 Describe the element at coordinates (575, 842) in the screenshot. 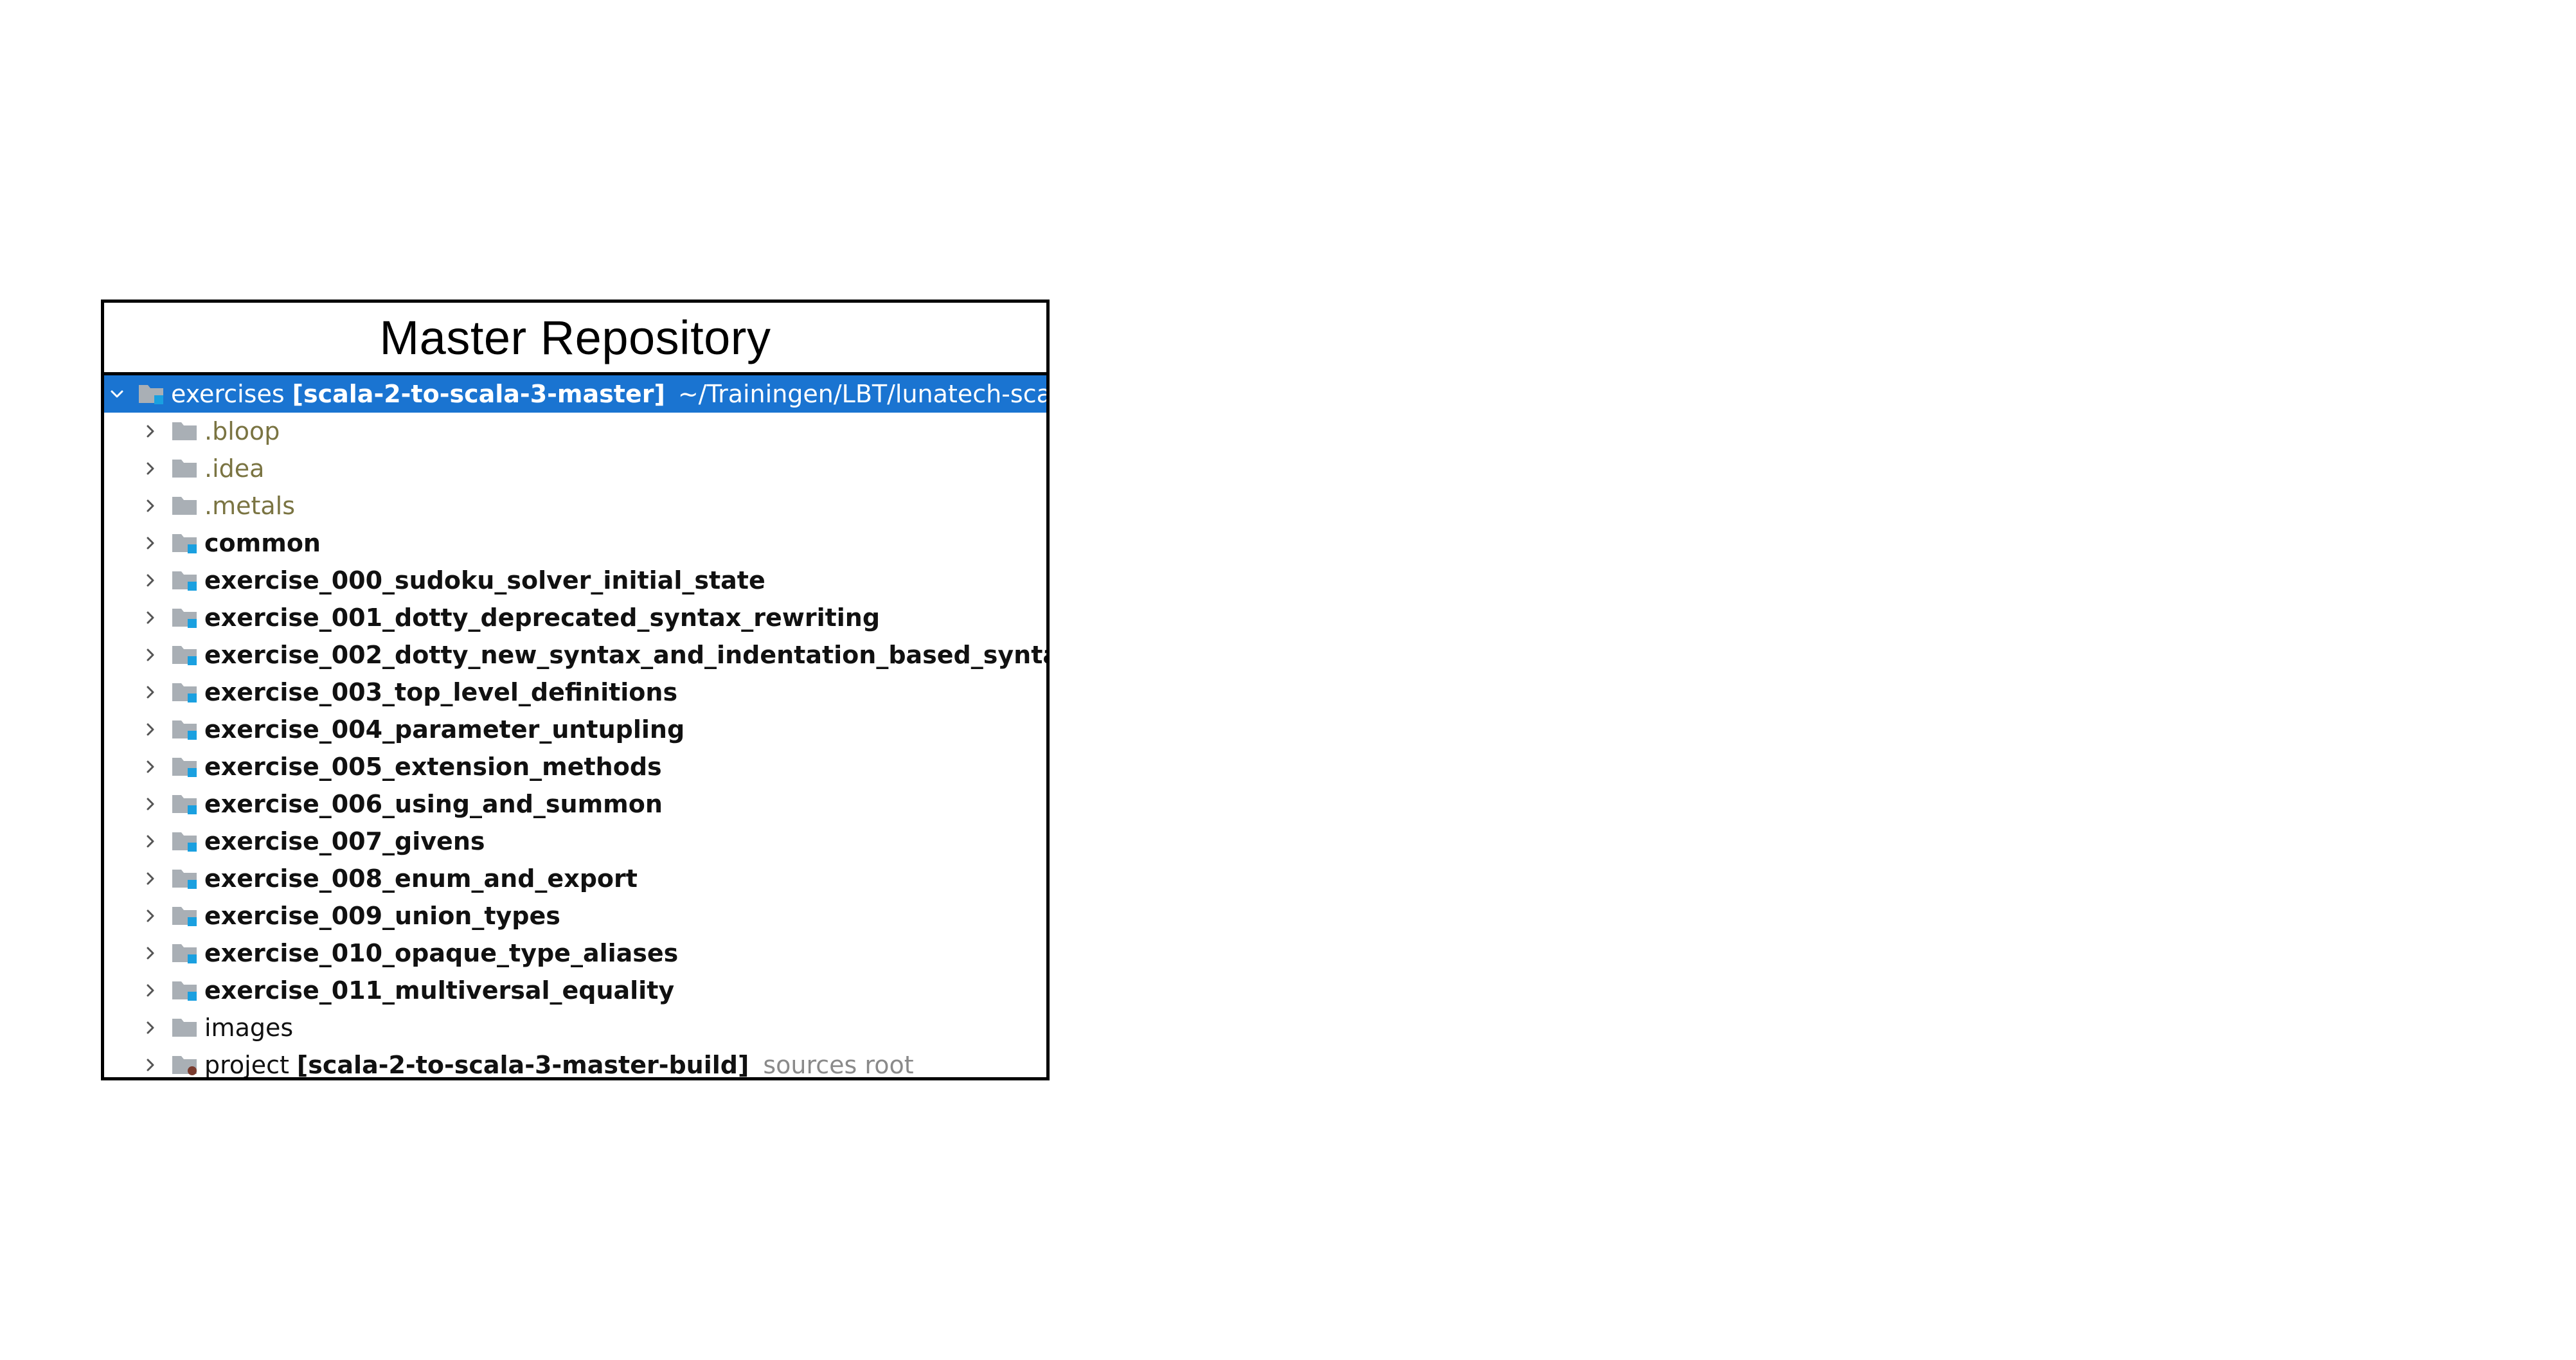

I see `tree-item-row: exercise_007_givens` at that location.